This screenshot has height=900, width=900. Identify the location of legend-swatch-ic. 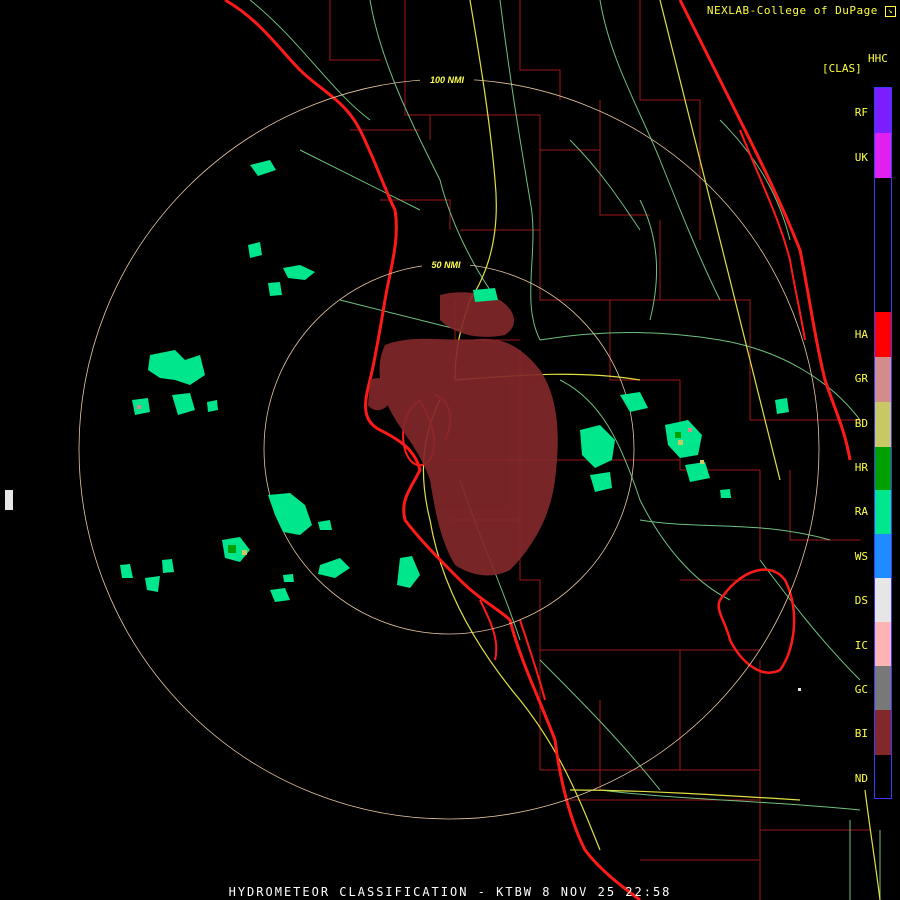
(883, 644).